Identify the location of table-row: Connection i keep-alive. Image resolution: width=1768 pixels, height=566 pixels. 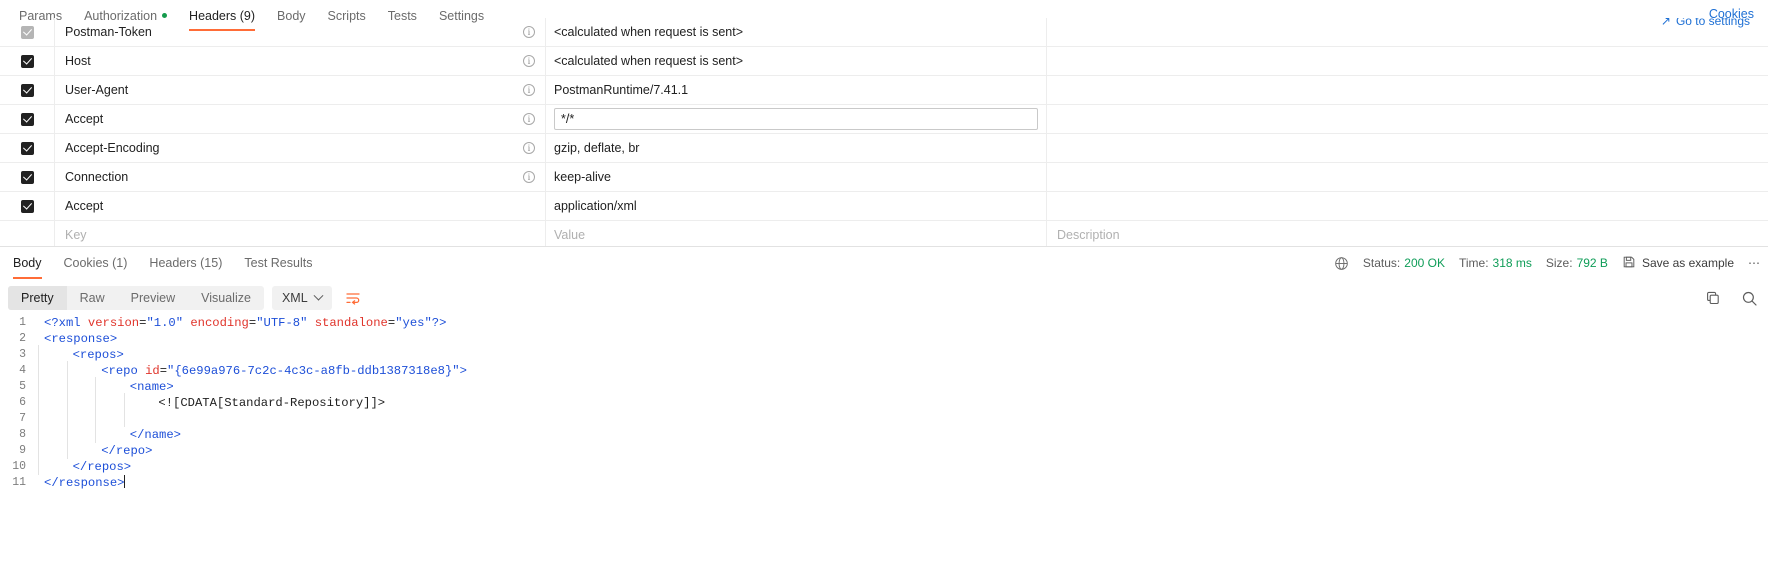
(884, 177).